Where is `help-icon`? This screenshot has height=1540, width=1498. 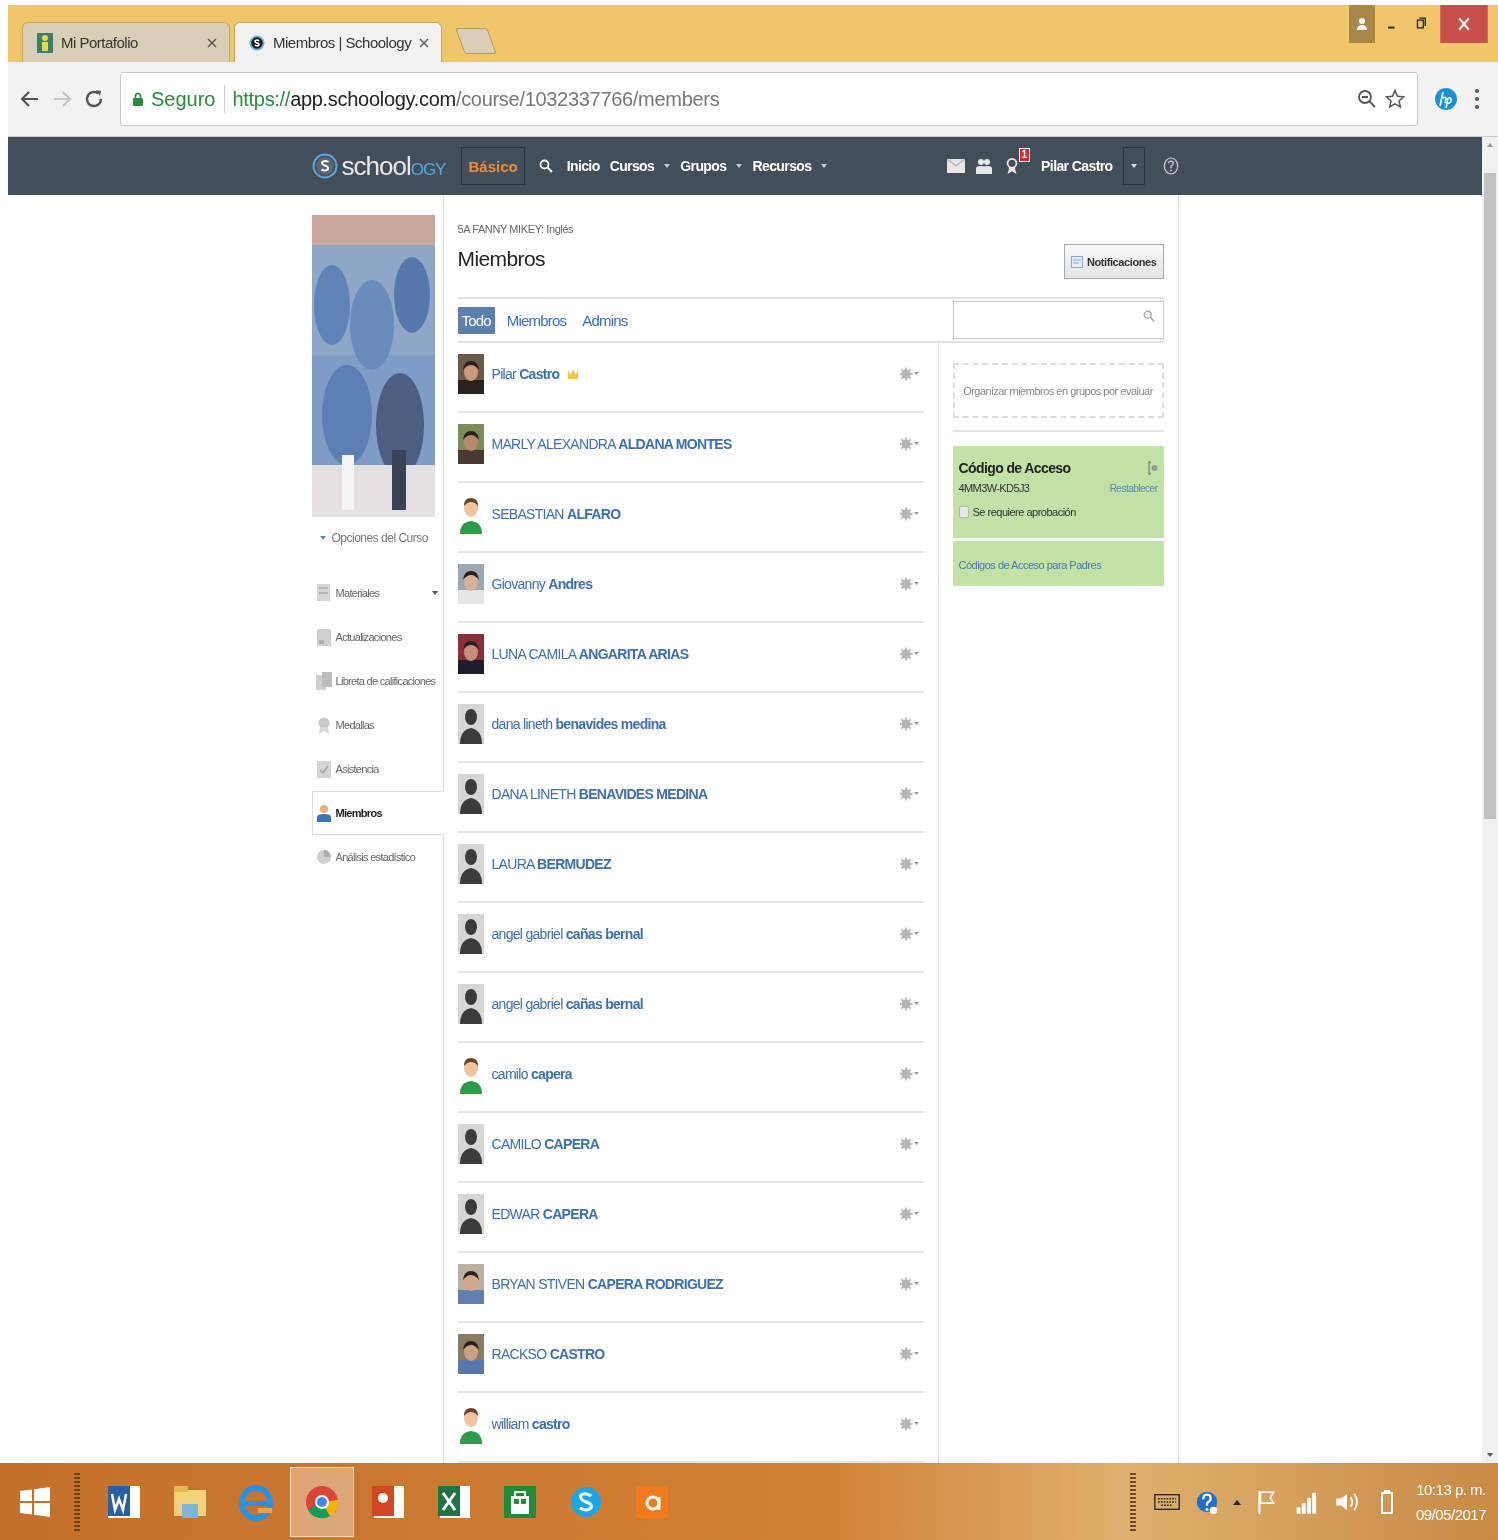 help-icon is located at coordinates (1170, 166).